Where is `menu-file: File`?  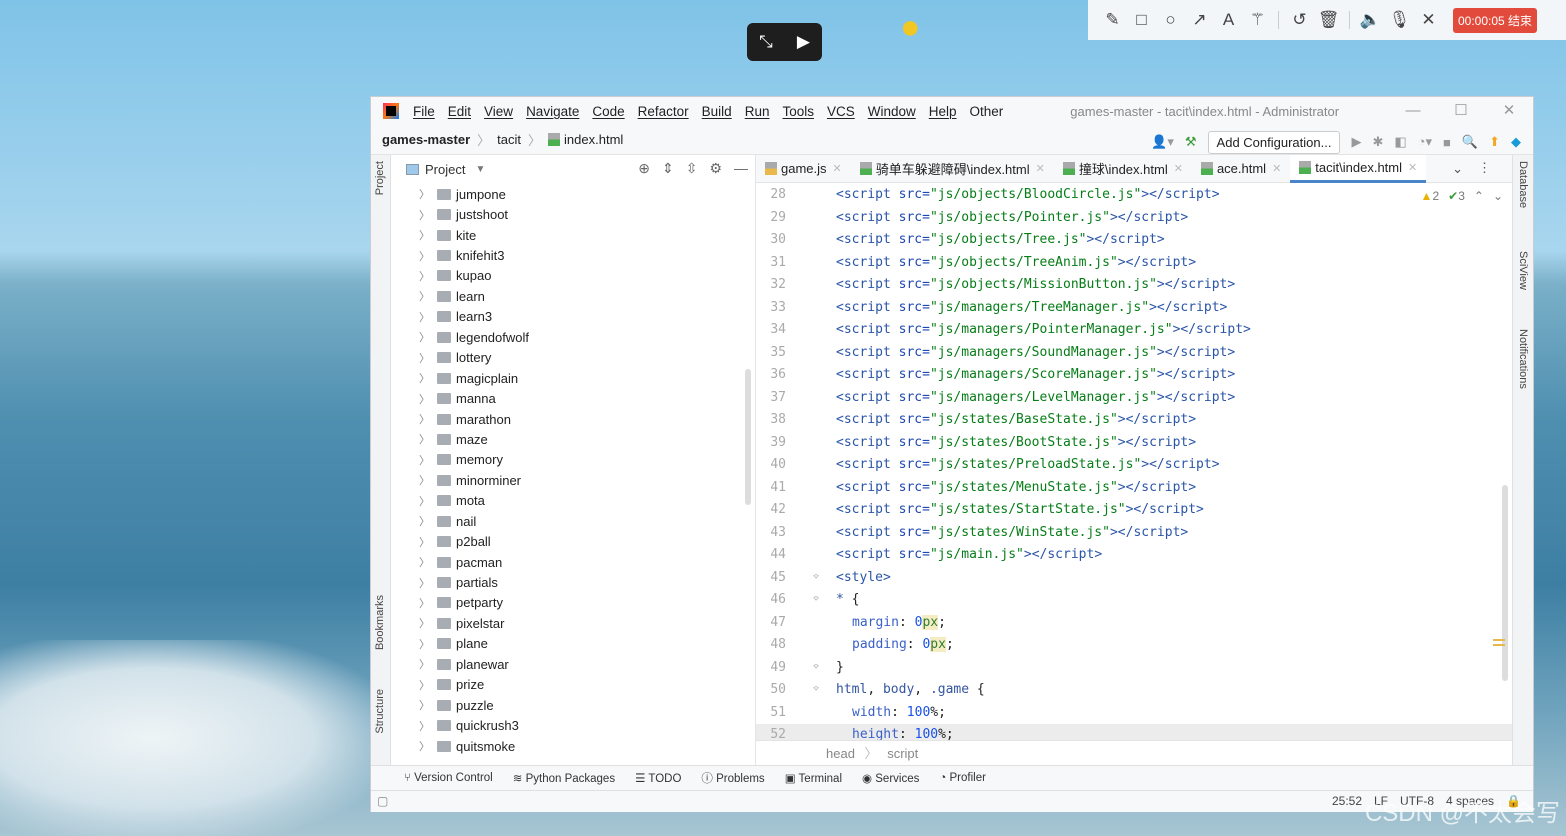 menu-file: File is located at coordinates (424, 111).